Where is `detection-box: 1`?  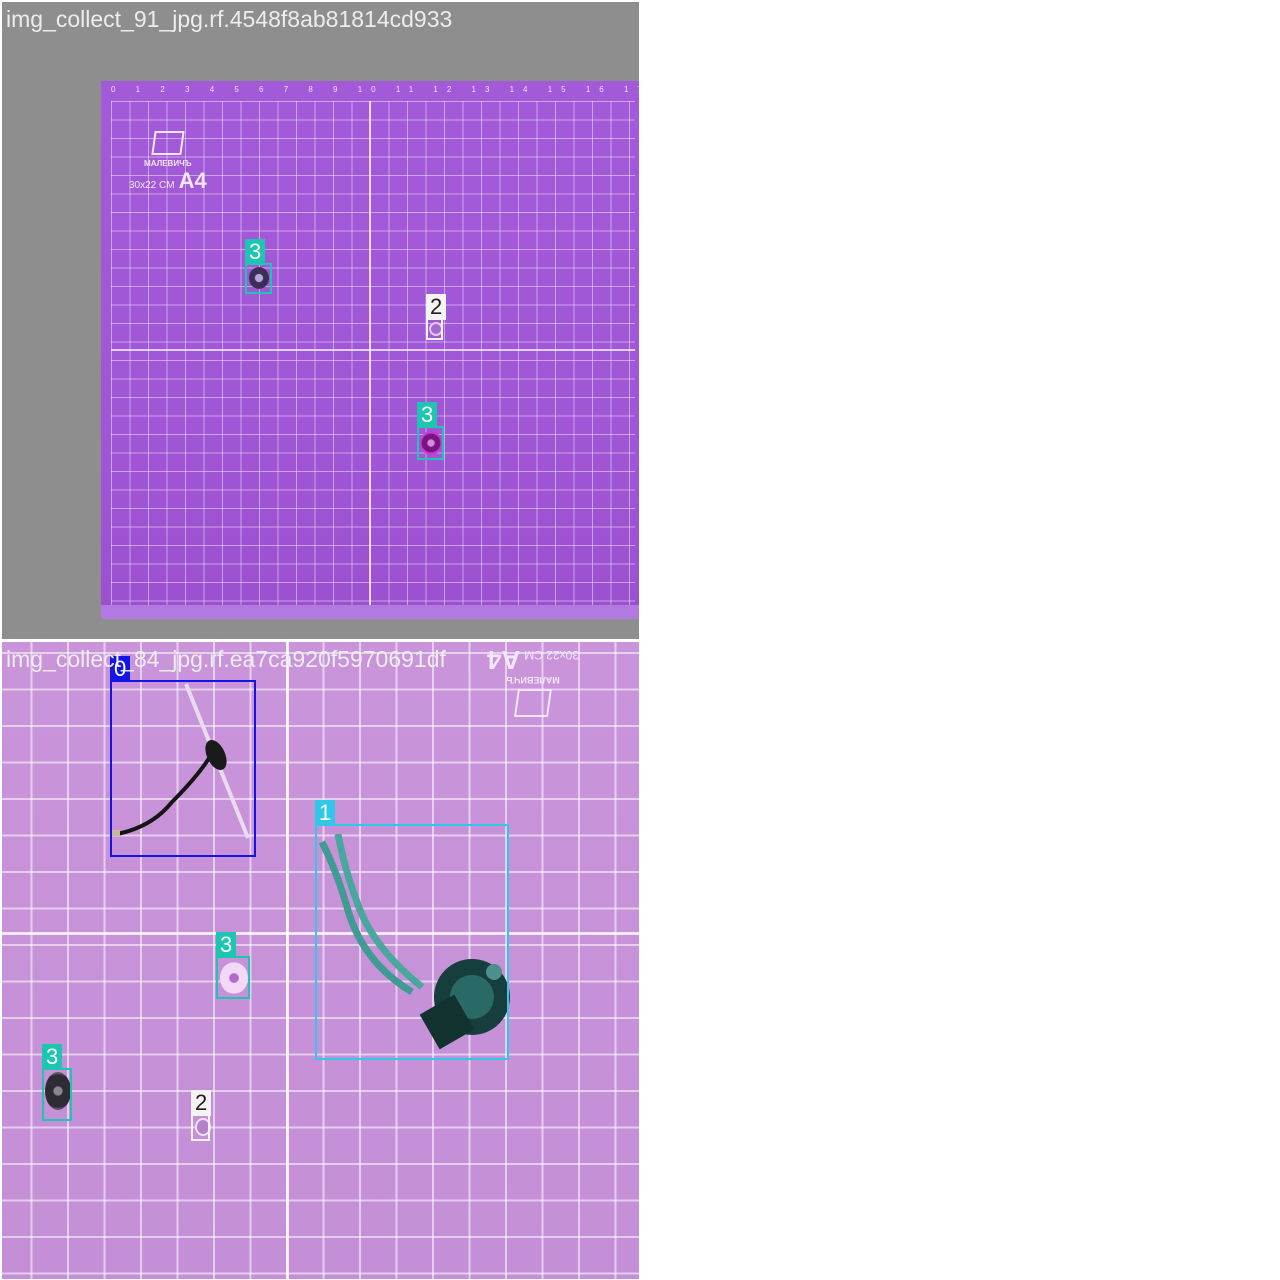
detection-box: 1 is located at coordinates (412, 930).